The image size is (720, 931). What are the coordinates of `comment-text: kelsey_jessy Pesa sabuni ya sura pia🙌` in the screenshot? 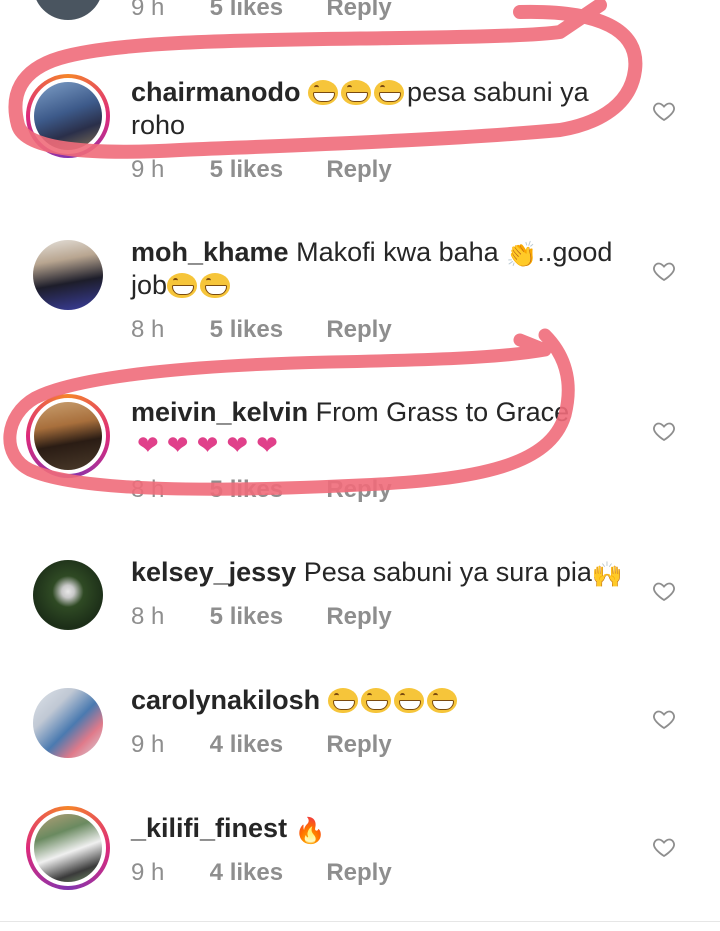 It's located at (381, 572).